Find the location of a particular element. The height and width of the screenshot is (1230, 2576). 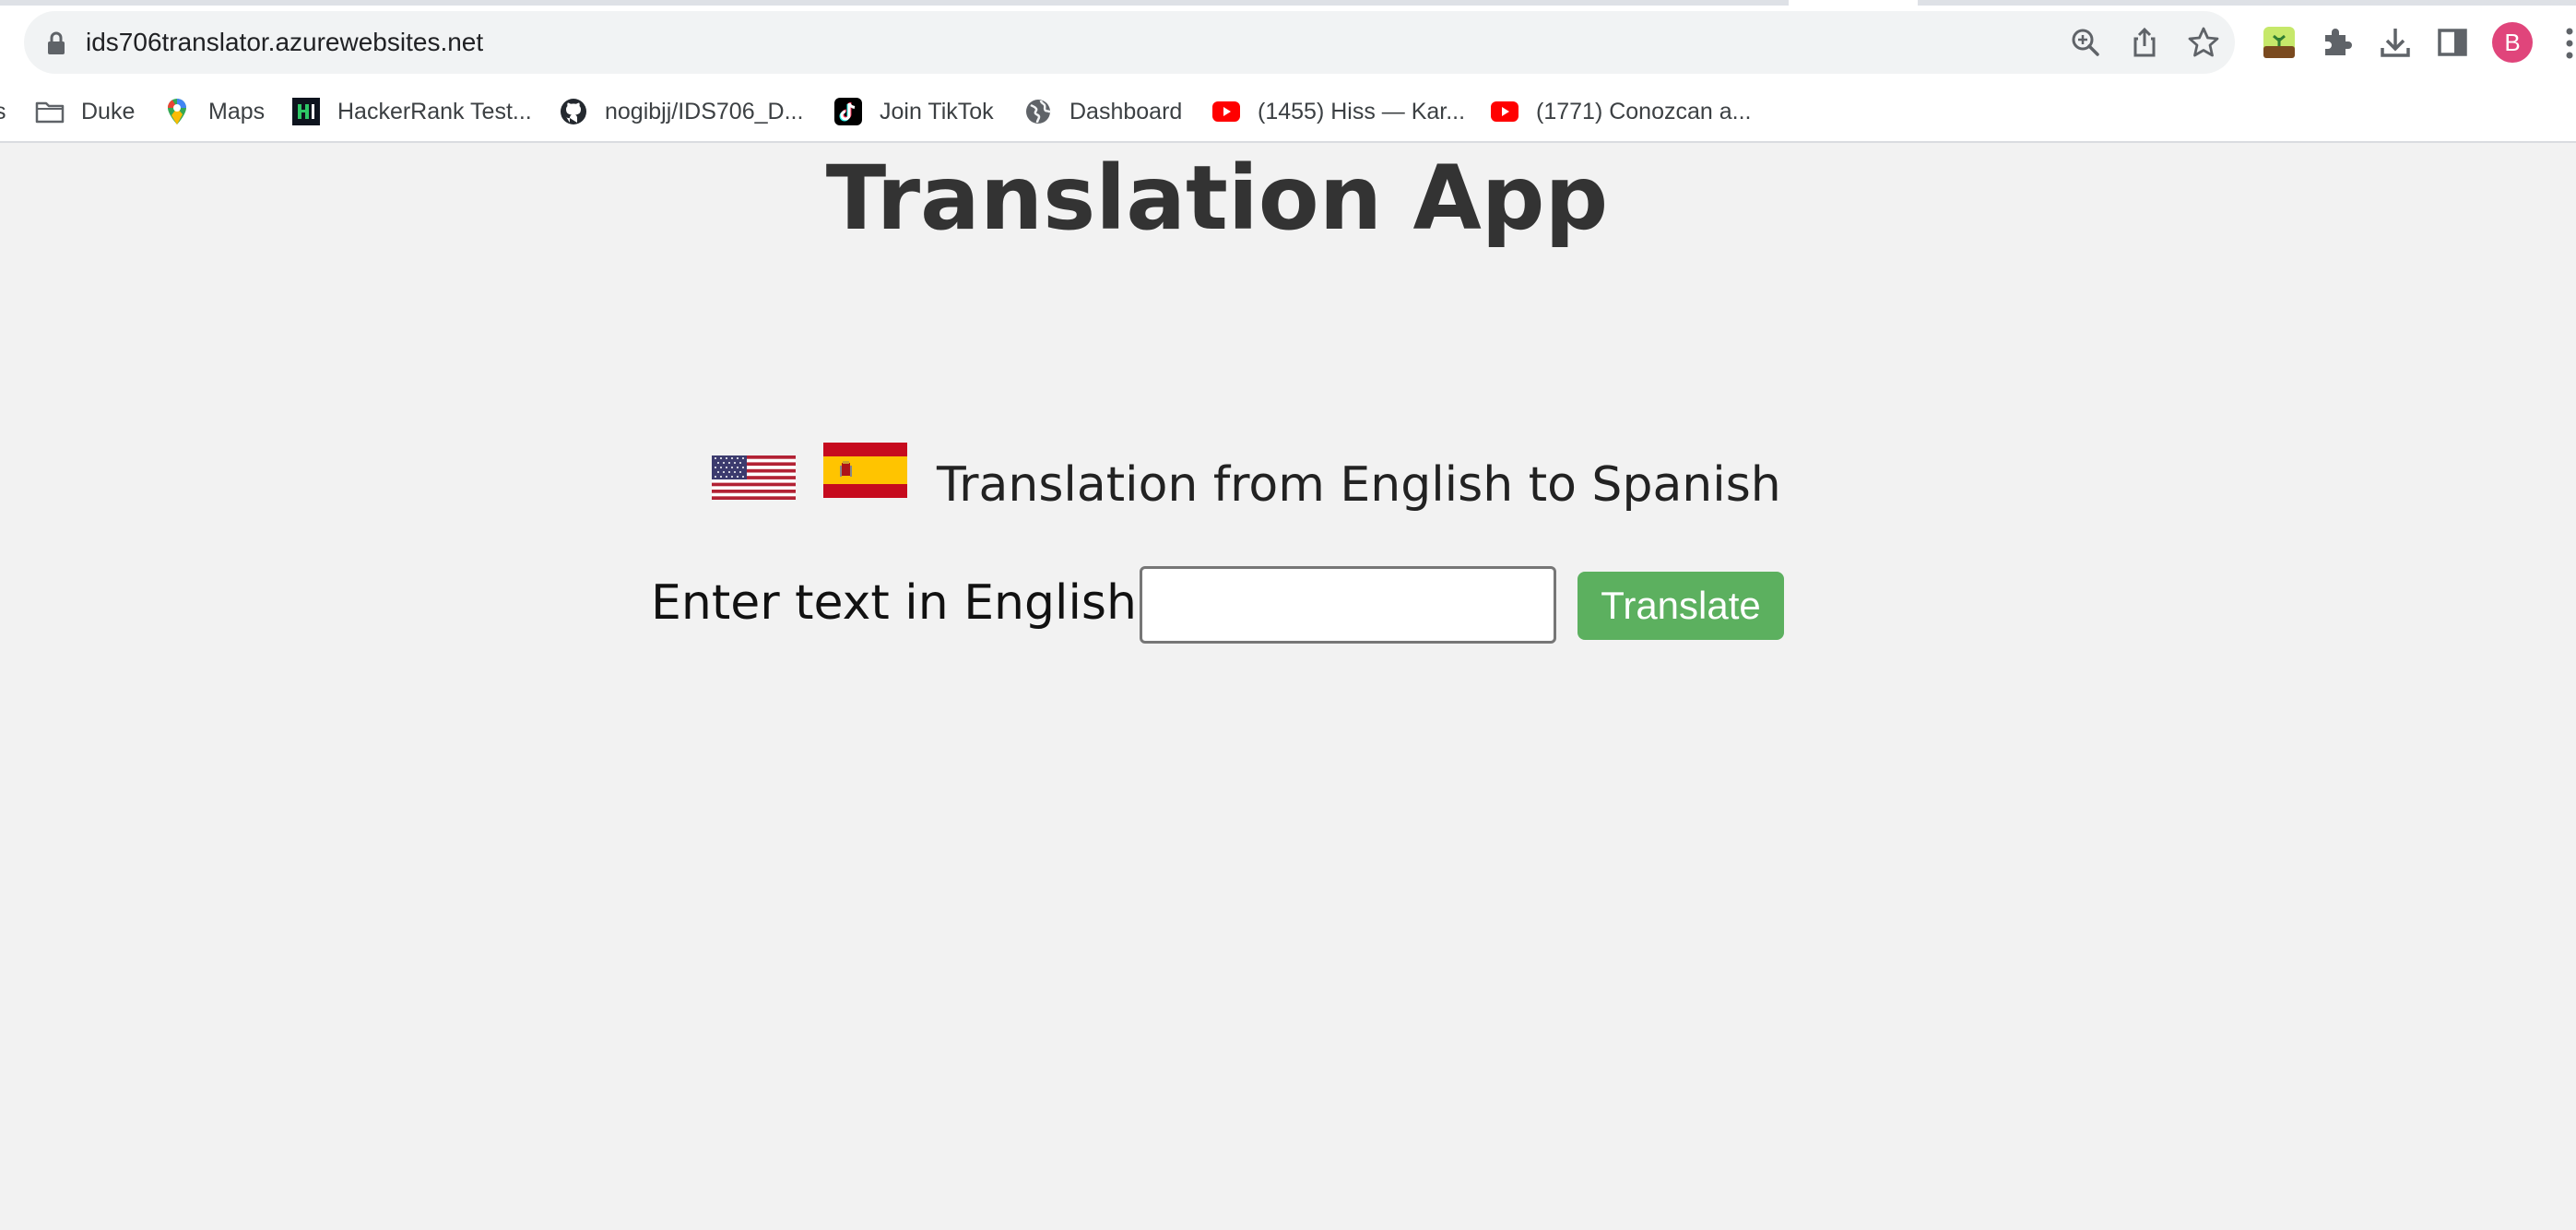

page-title: Translation App is located at coordinates (1217, 198).